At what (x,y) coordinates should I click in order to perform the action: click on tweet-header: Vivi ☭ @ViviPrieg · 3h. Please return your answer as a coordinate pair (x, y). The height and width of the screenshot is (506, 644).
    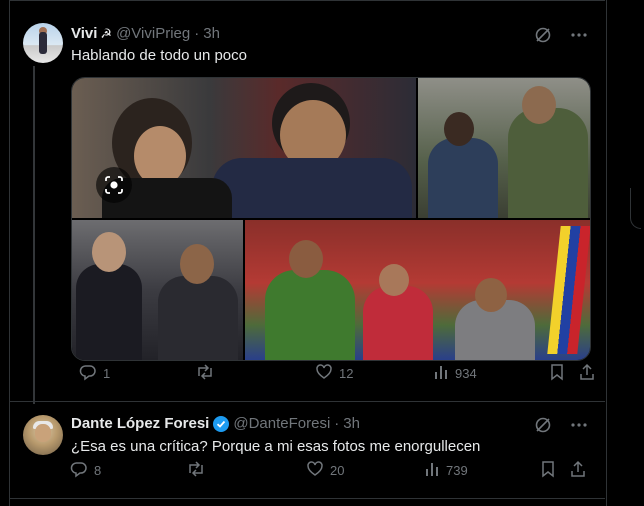
    Looking at the image, I should click on (145, 33).